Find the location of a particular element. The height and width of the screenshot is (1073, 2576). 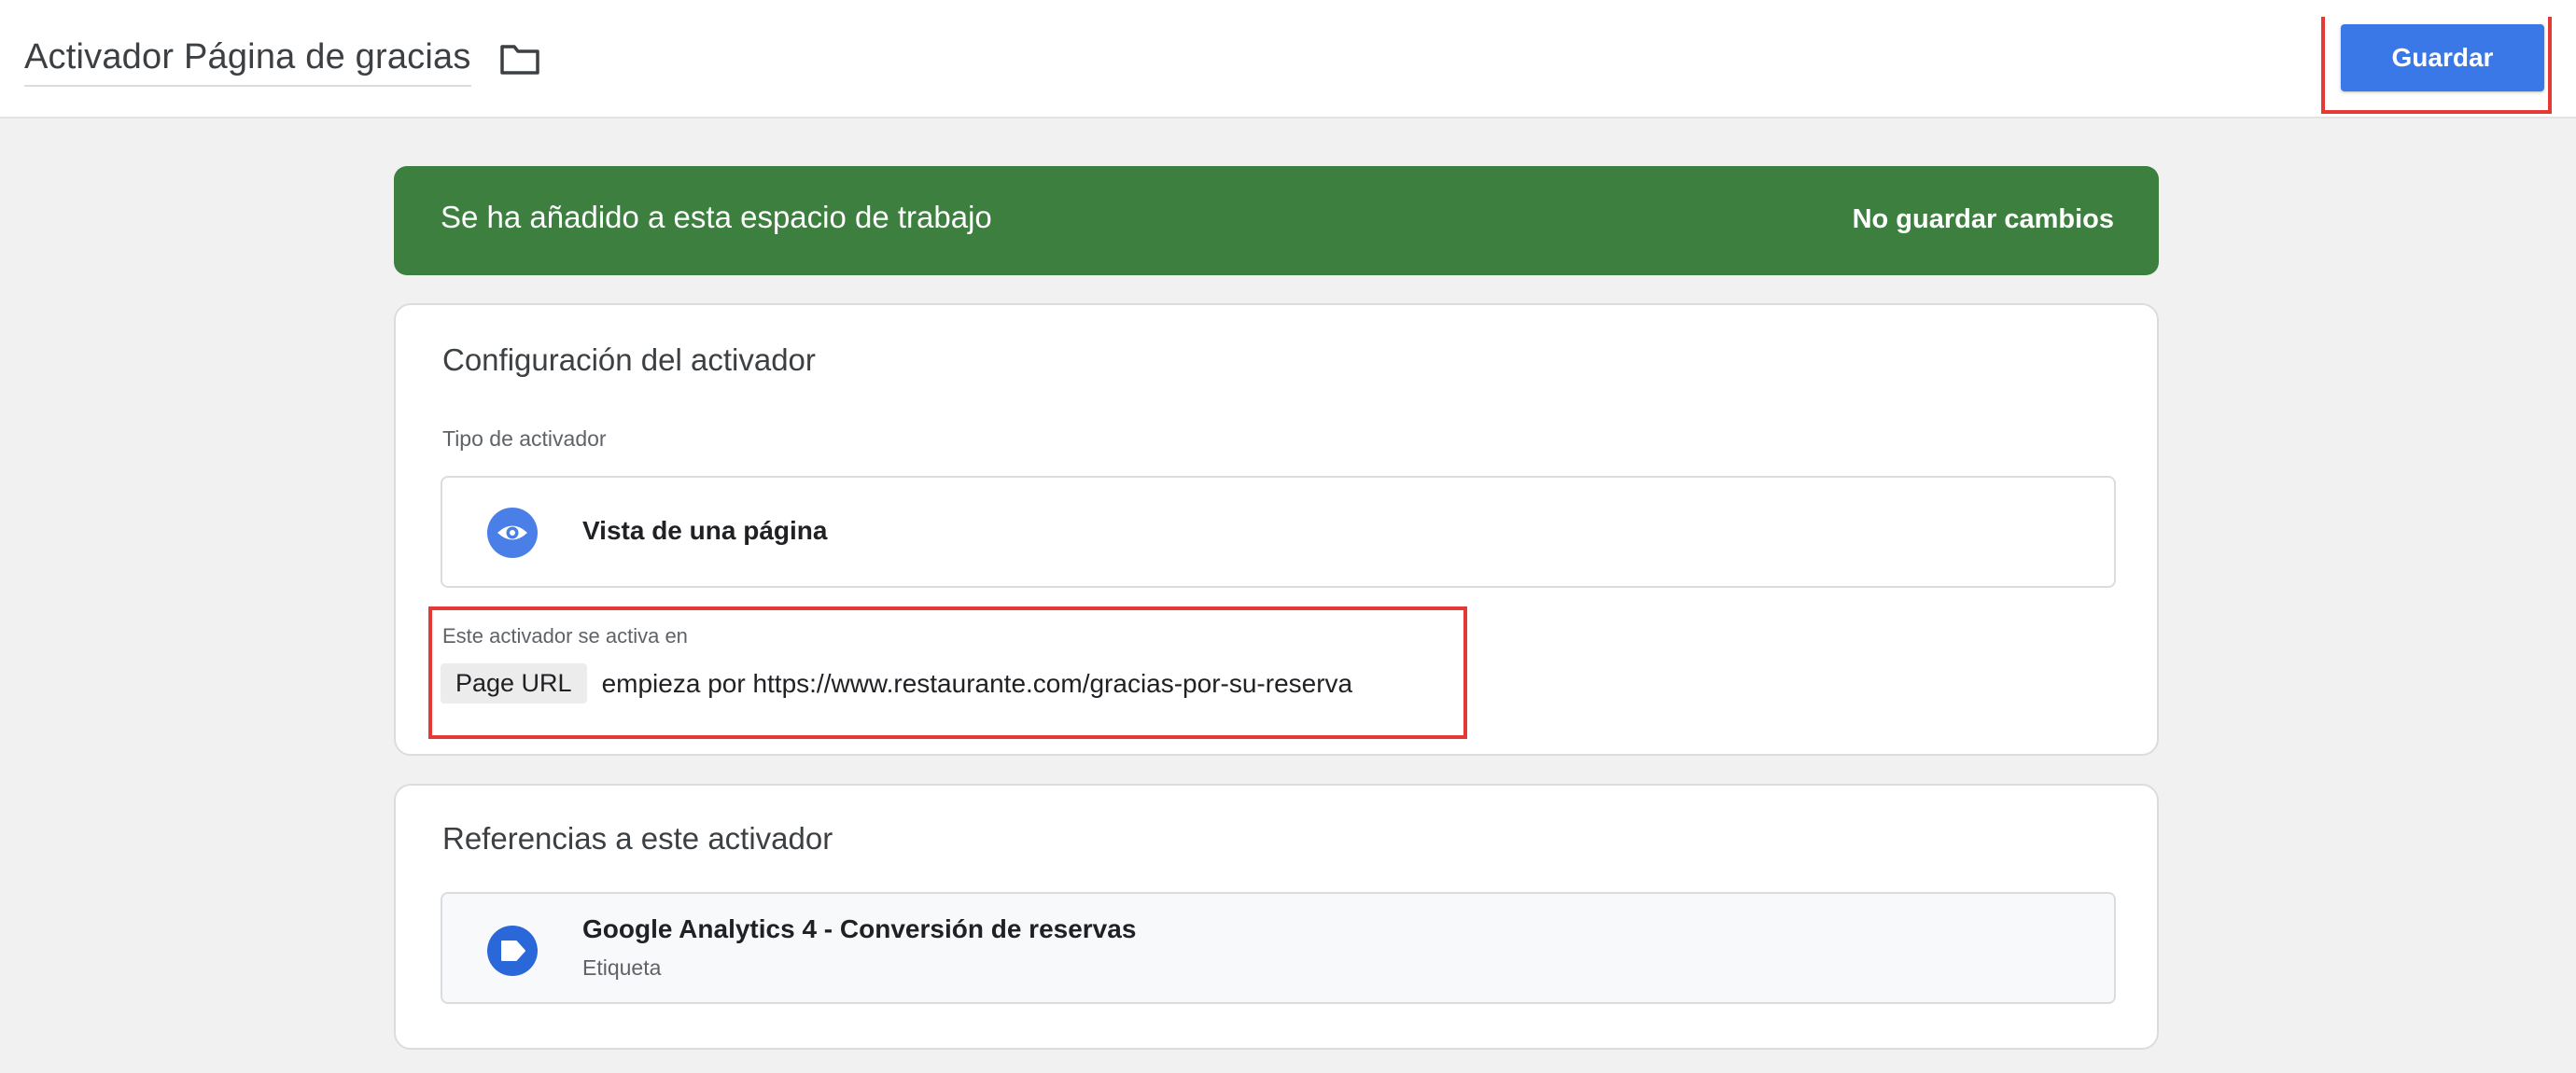

references-title: Referencias a este activador is located at coordinates (637, 838).